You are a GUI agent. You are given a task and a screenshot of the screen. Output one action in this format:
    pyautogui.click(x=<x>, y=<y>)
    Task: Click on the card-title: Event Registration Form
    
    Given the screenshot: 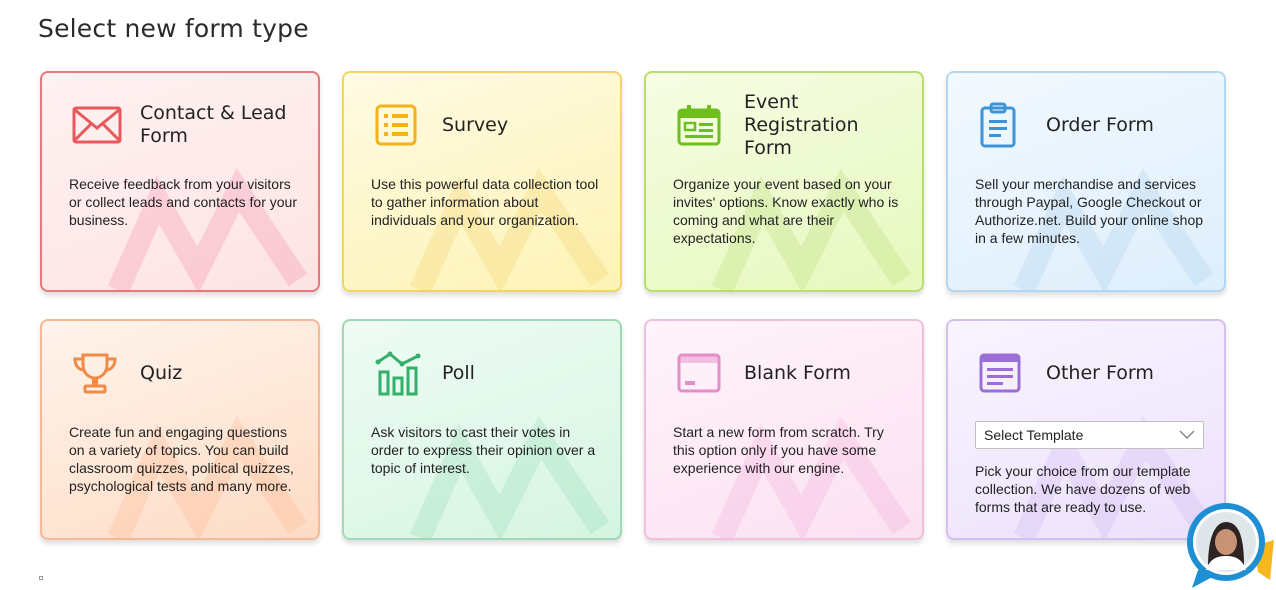 What is the action you would take?
    pyautogui.click(x=801, y=124)
    